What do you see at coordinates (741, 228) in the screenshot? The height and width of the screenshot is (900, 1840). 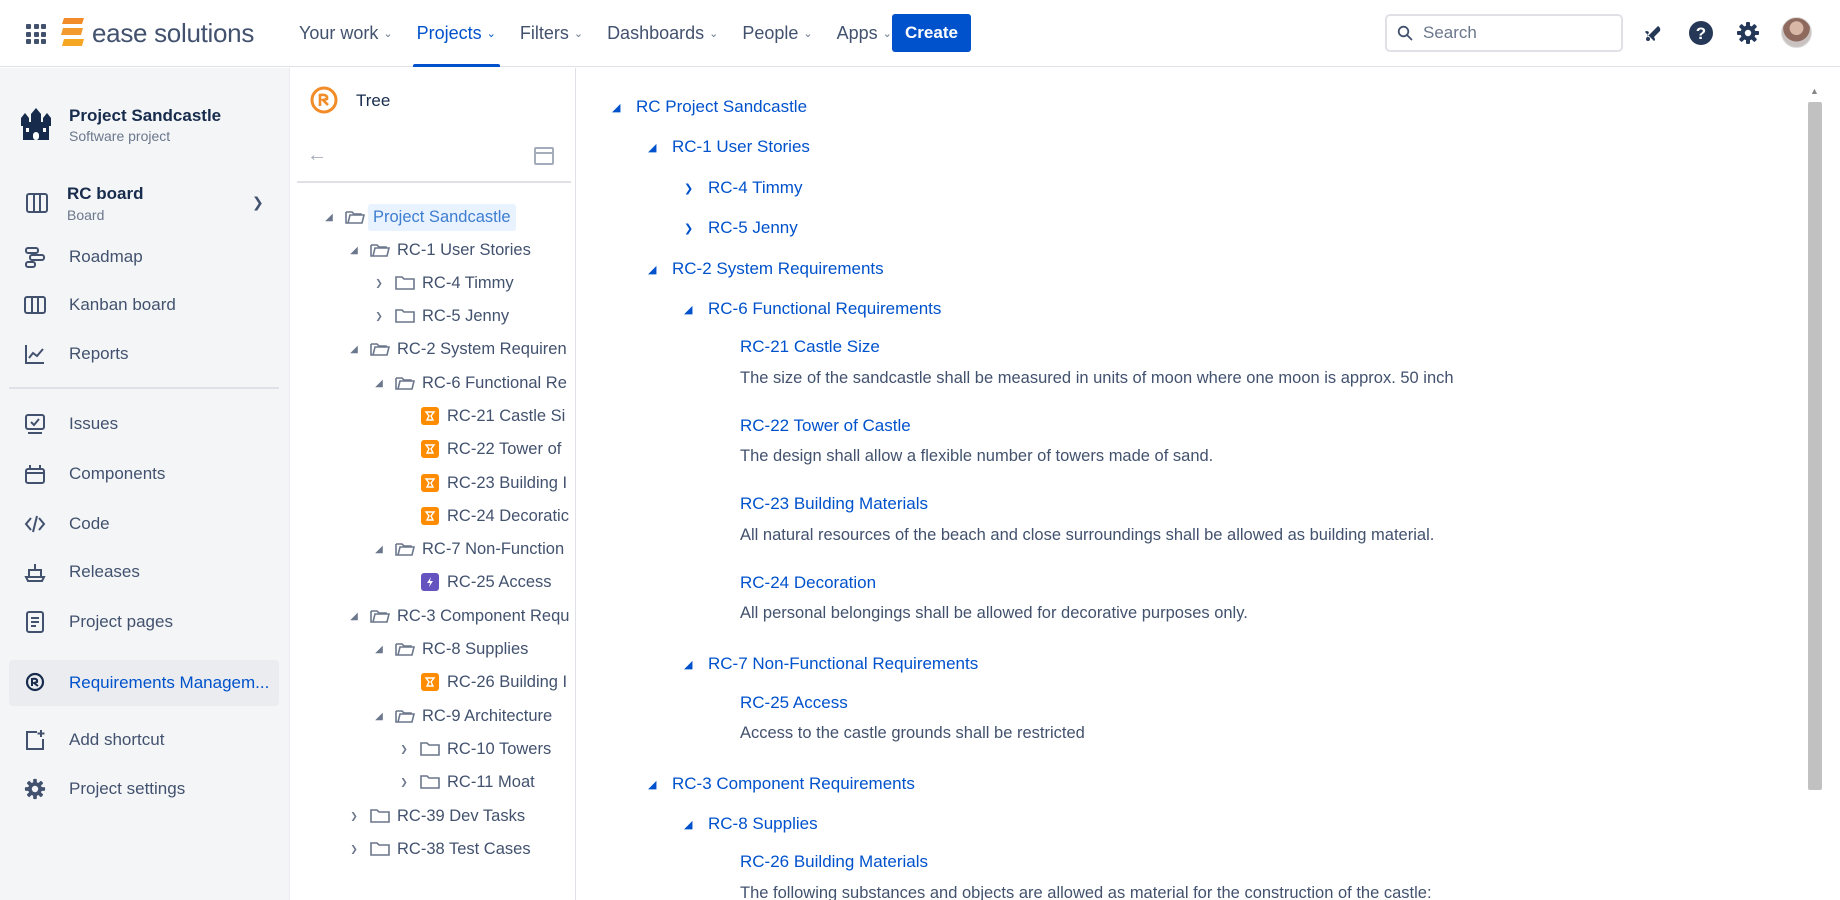 I see `doc-heading-rc-5: ❯ RC-5 Jenny` at bounding box center [741, 228].